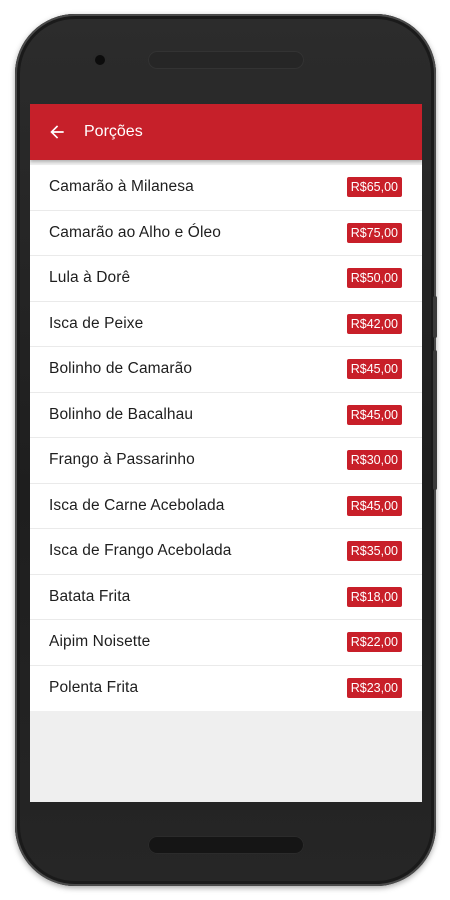  Describe the element at coordinates (226, 643) in the screenshot. I see `list-item: Aipim Noisette R$22,00` at that location.